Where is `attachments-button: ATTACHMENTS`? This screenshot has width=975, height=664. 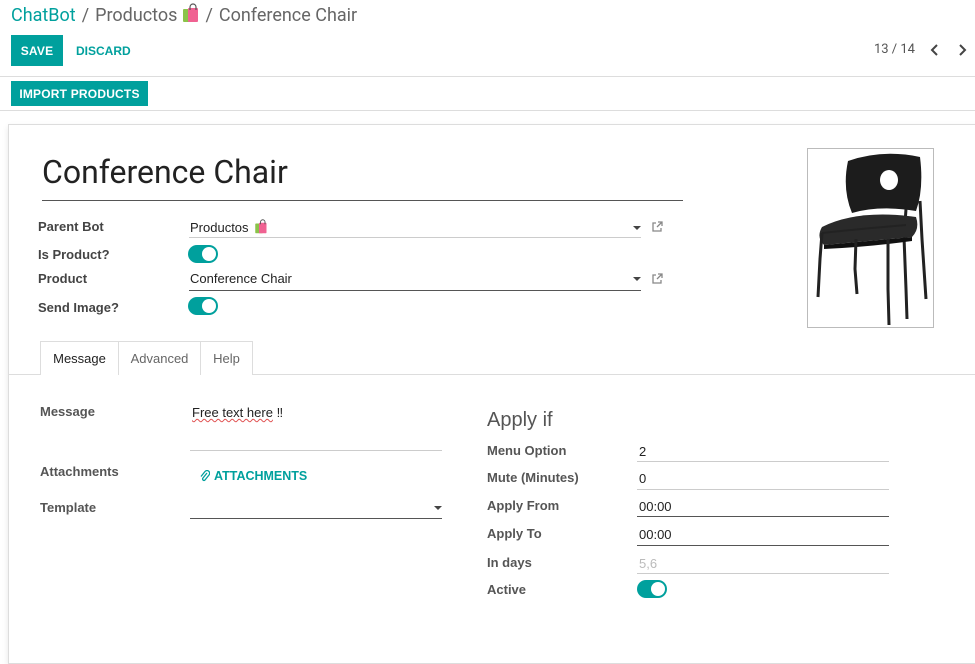
attachments-button: ATTACHMENTS is located at coordinates (253, 476).